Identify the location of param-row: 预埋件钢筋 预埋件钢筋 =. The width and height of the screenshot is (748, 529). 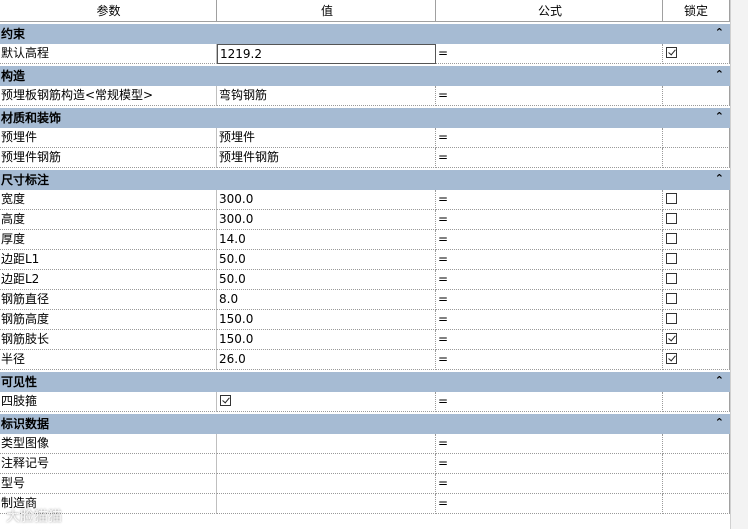
(374, 158).